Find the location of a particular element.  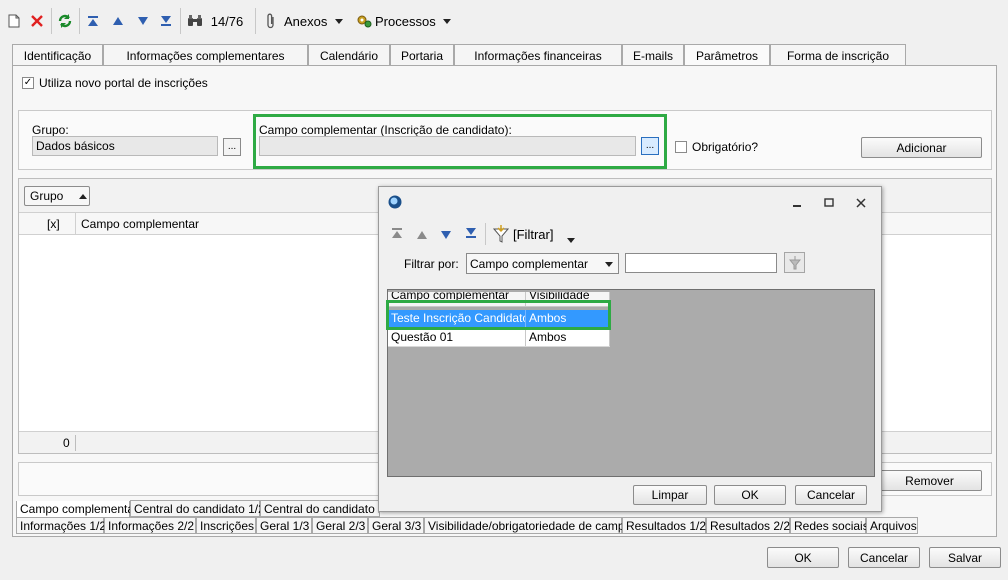

ok-button: OK is located at coordinates (803, 557).